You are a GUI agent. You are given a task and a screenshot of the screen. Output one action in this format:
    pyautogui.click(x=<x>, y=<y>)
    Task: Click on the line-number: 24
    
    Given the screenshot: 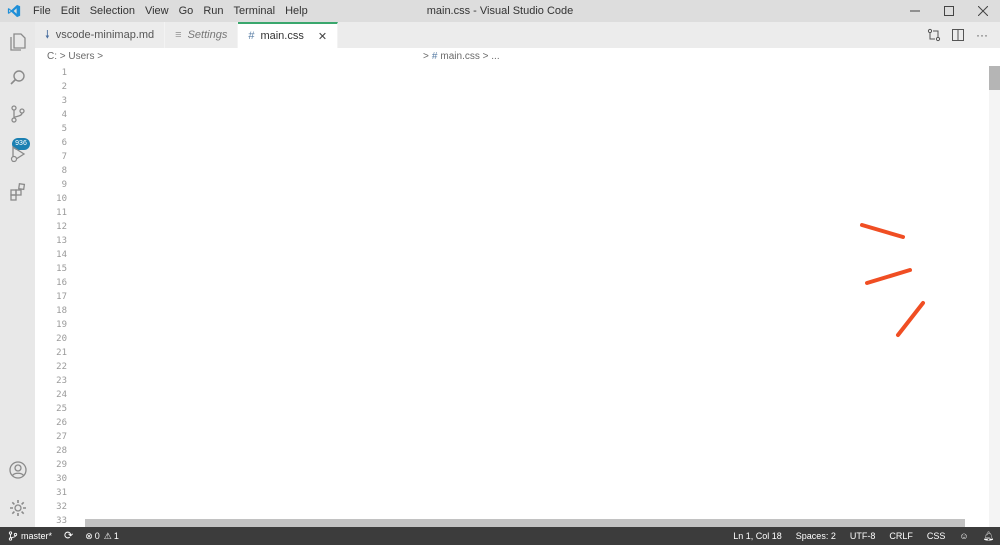 What is the action you would take?
    pyautogui.click(x=61, y=395)
    